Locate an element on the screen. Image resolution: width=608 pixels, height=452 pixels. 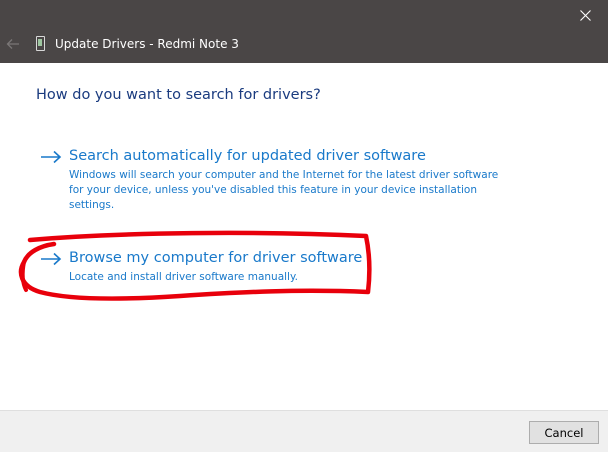
cancel-button: Cancel is located at coordinates (564, 432).